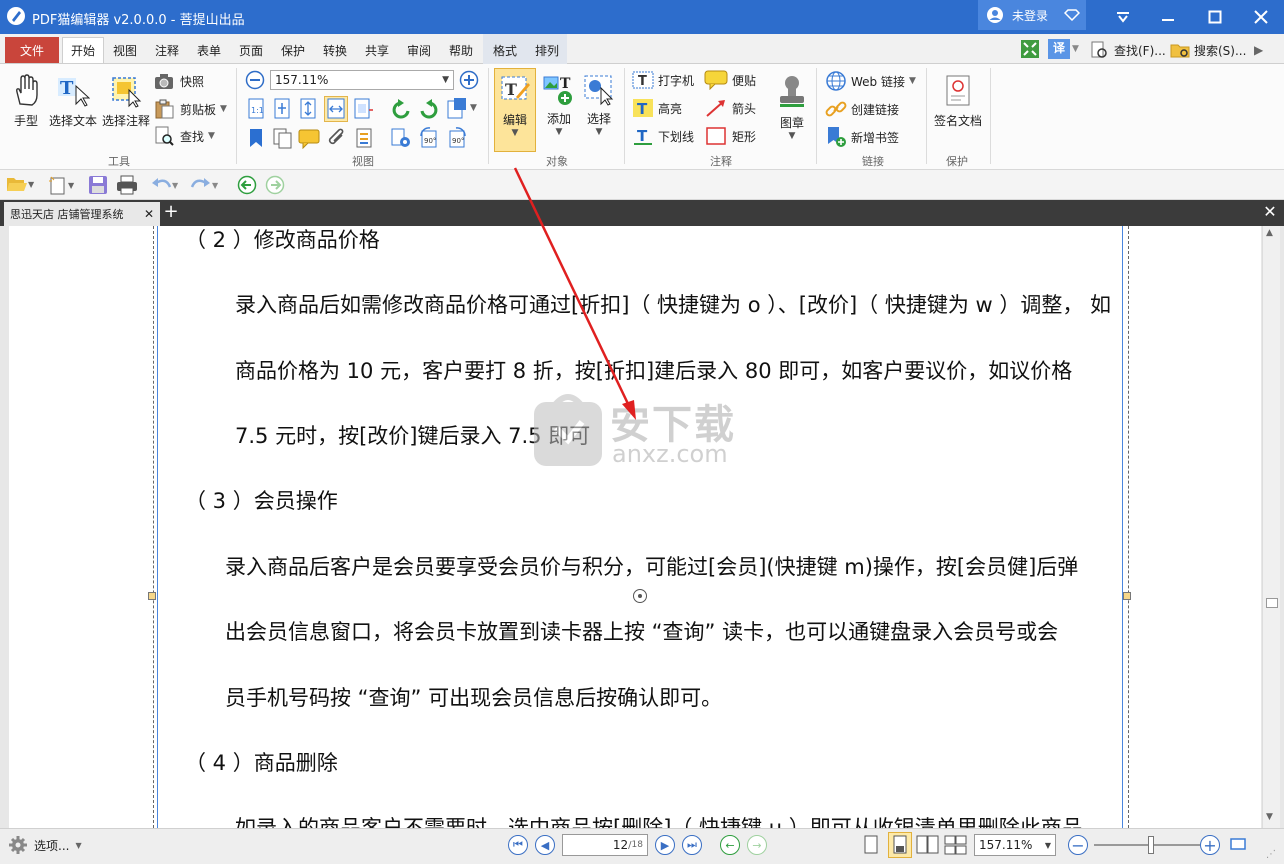 The image size is (1284, 864). I want to click on document-tab: 思迅天店 店铺管理系统 ✕, so click(82, 214).